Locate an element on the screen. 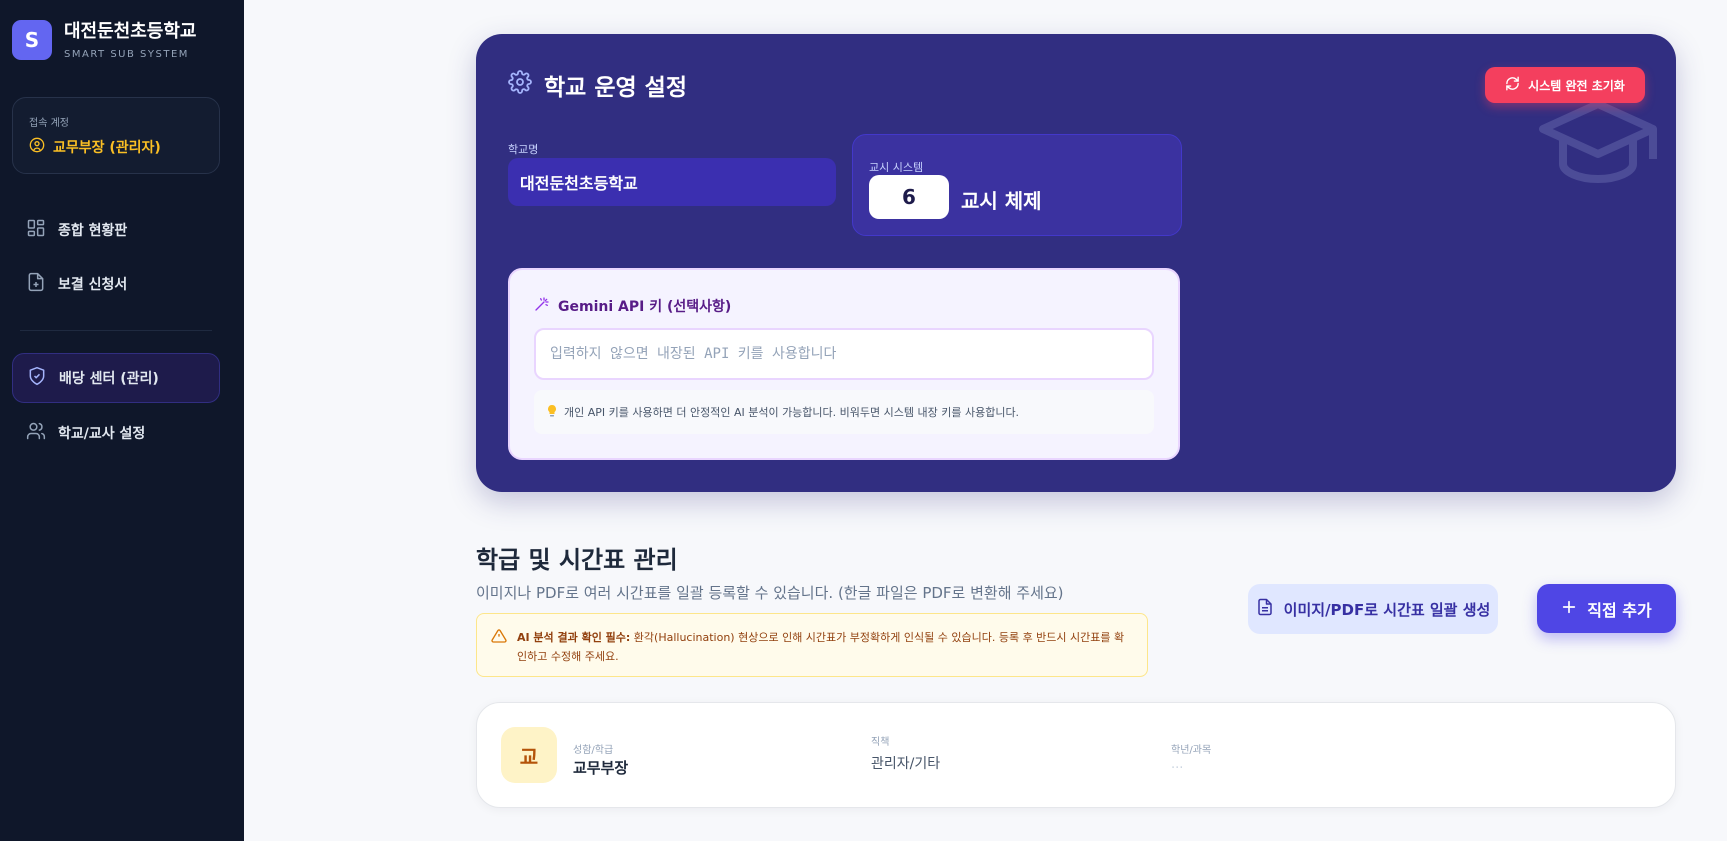 Image resolution: width=1727 pixels, height=841 pixels. gemini-api-title: Gemini API 키 (선택사항) is located at coordinates (632, 306).